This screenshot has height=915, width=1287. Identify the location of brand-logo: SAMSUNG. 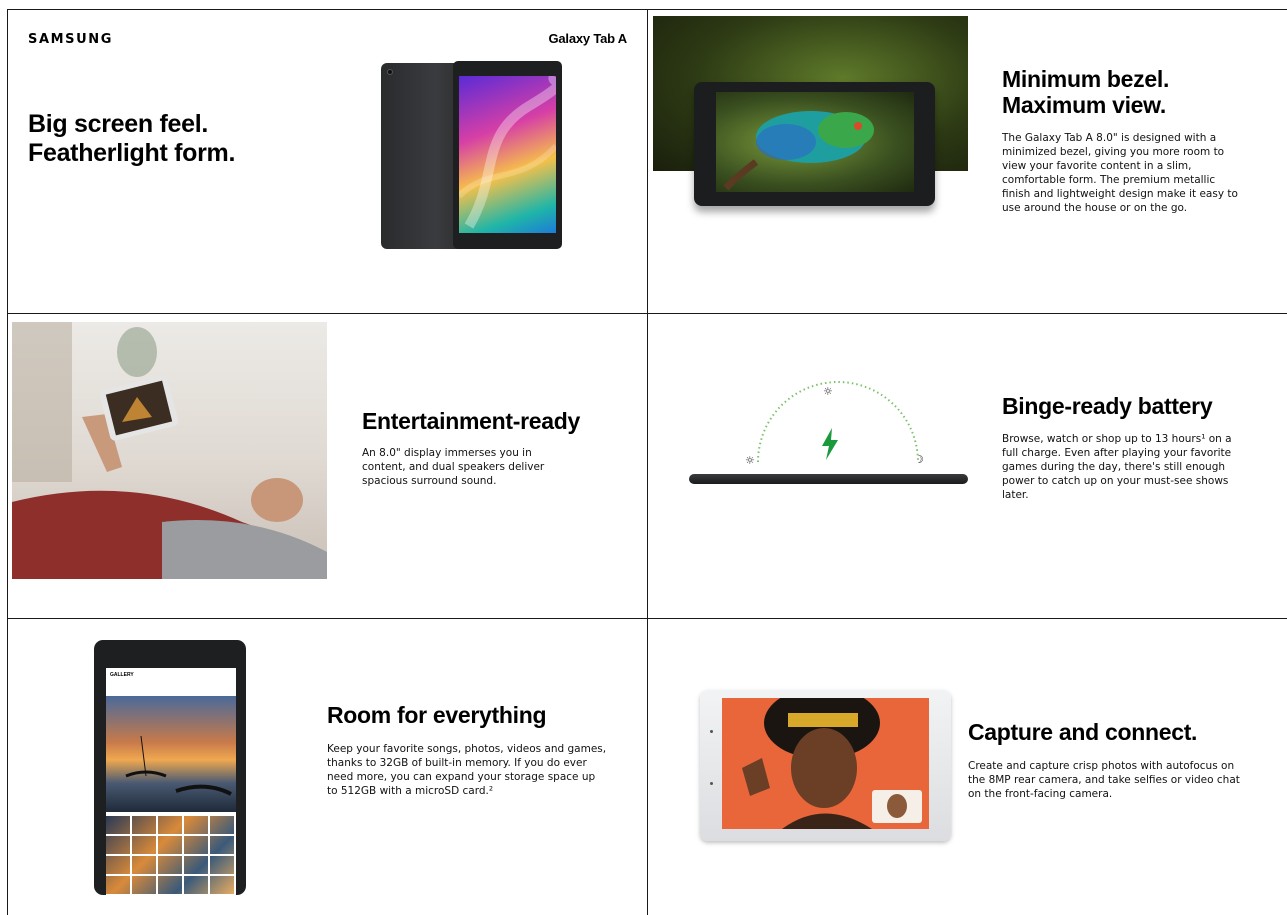
(71, 39).